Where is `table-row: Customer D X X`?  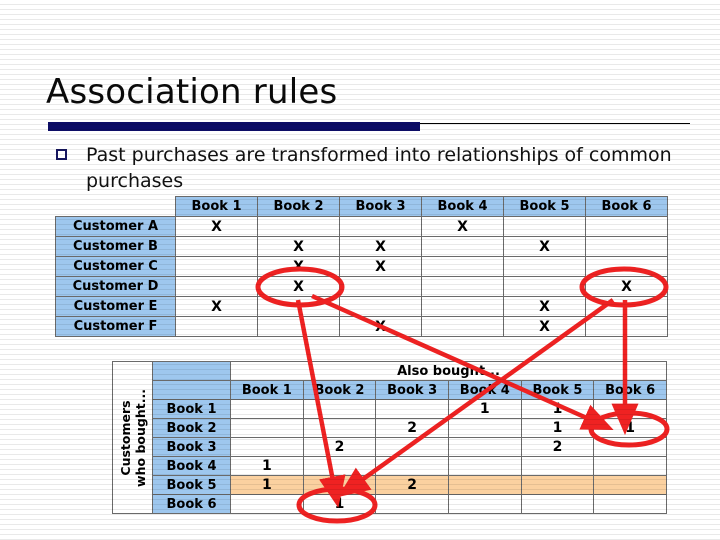 table-row: Customer D X X is located at coordinates (361, 286).